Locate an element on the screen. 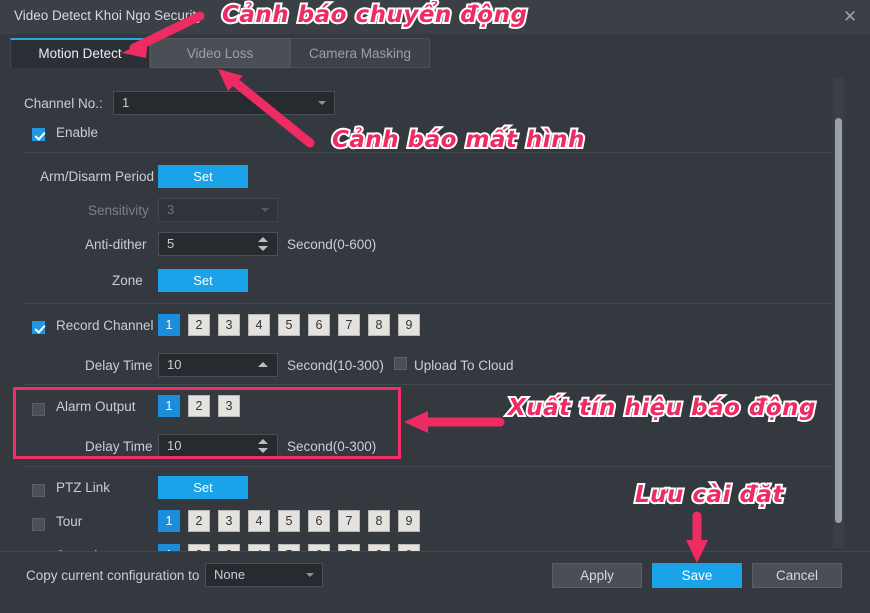 Image resolution: width=870 pixels, height=613 pixels. arm-disarm-period-label: Arm/Disarm Period is located at coordinates (97, 176).